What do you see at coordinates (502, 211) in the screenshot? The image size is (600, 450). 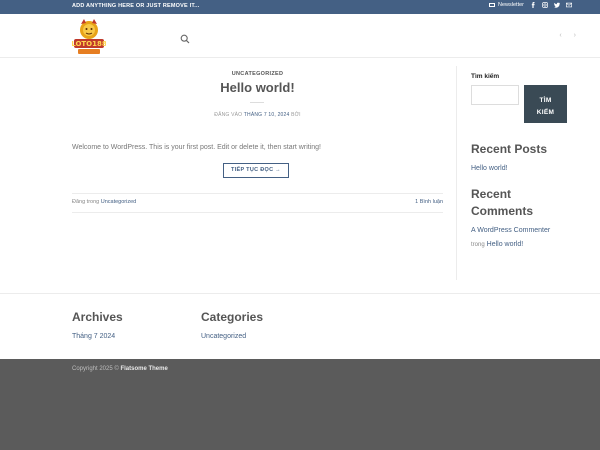 I see `recent-comments-title-line2: Comments` at bounding box center [502, 211].